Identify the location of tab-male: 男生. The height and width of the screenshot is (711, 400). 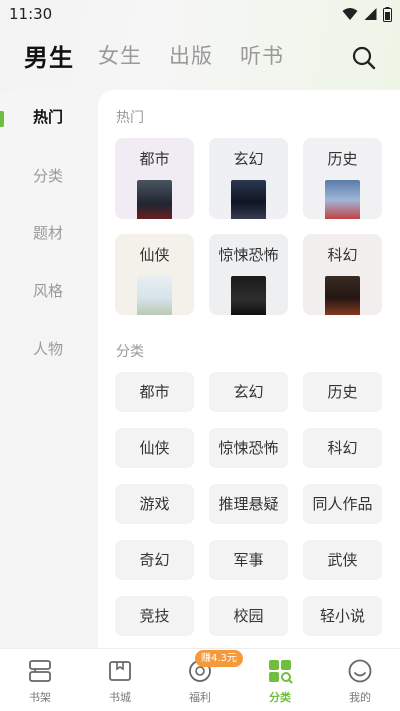
(49, 55).